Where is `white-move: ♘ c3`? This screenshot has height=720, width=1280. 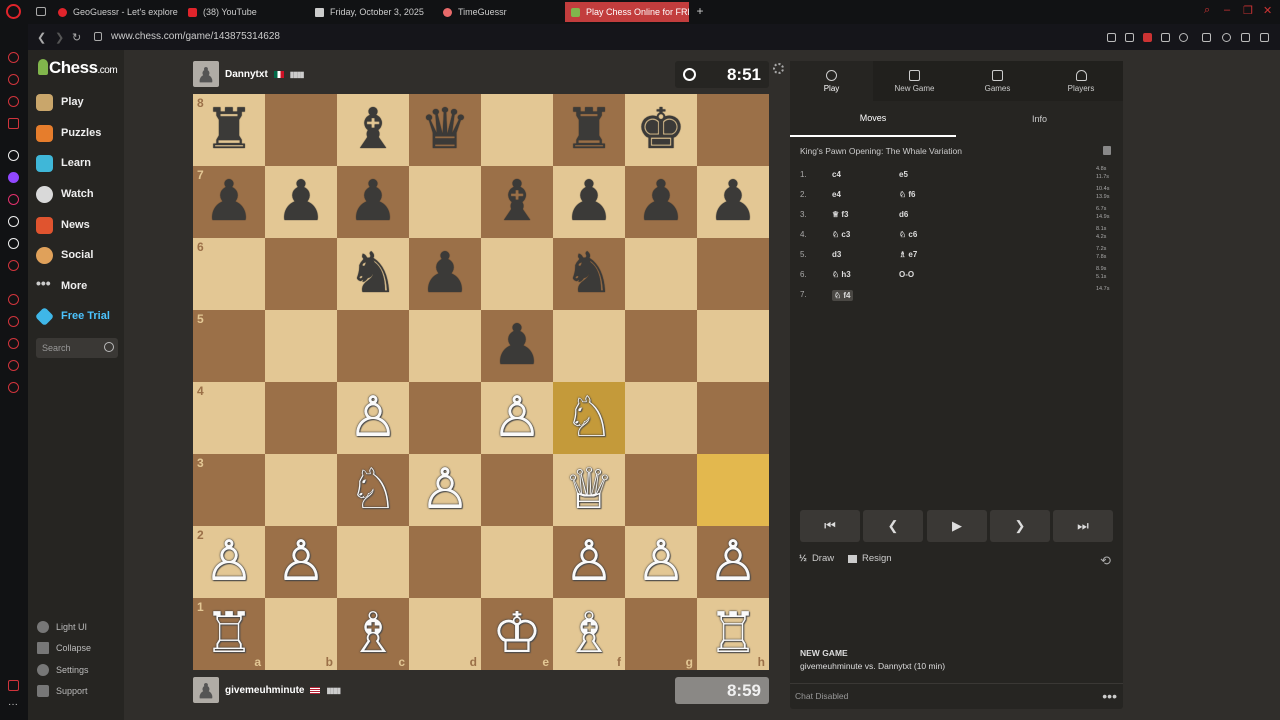
white-move: ♘ c3 is located at coordinates (841, 234).